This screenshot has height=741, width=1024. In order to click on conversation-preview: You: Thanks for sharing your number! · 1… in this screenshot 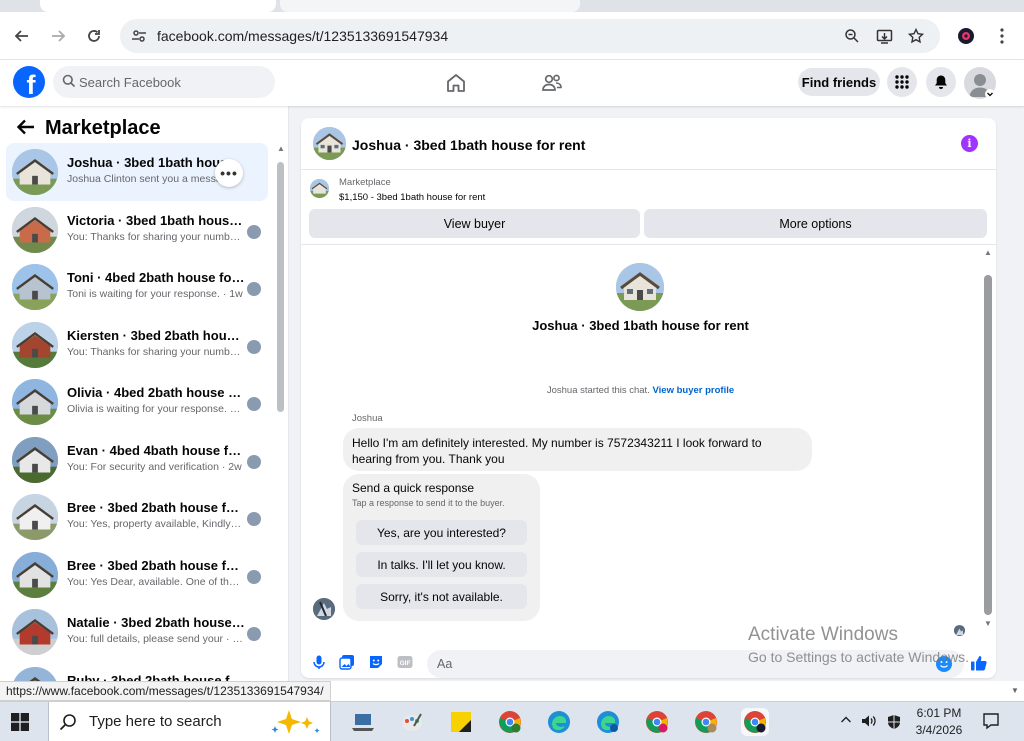, I will do `click(155, 351)`.